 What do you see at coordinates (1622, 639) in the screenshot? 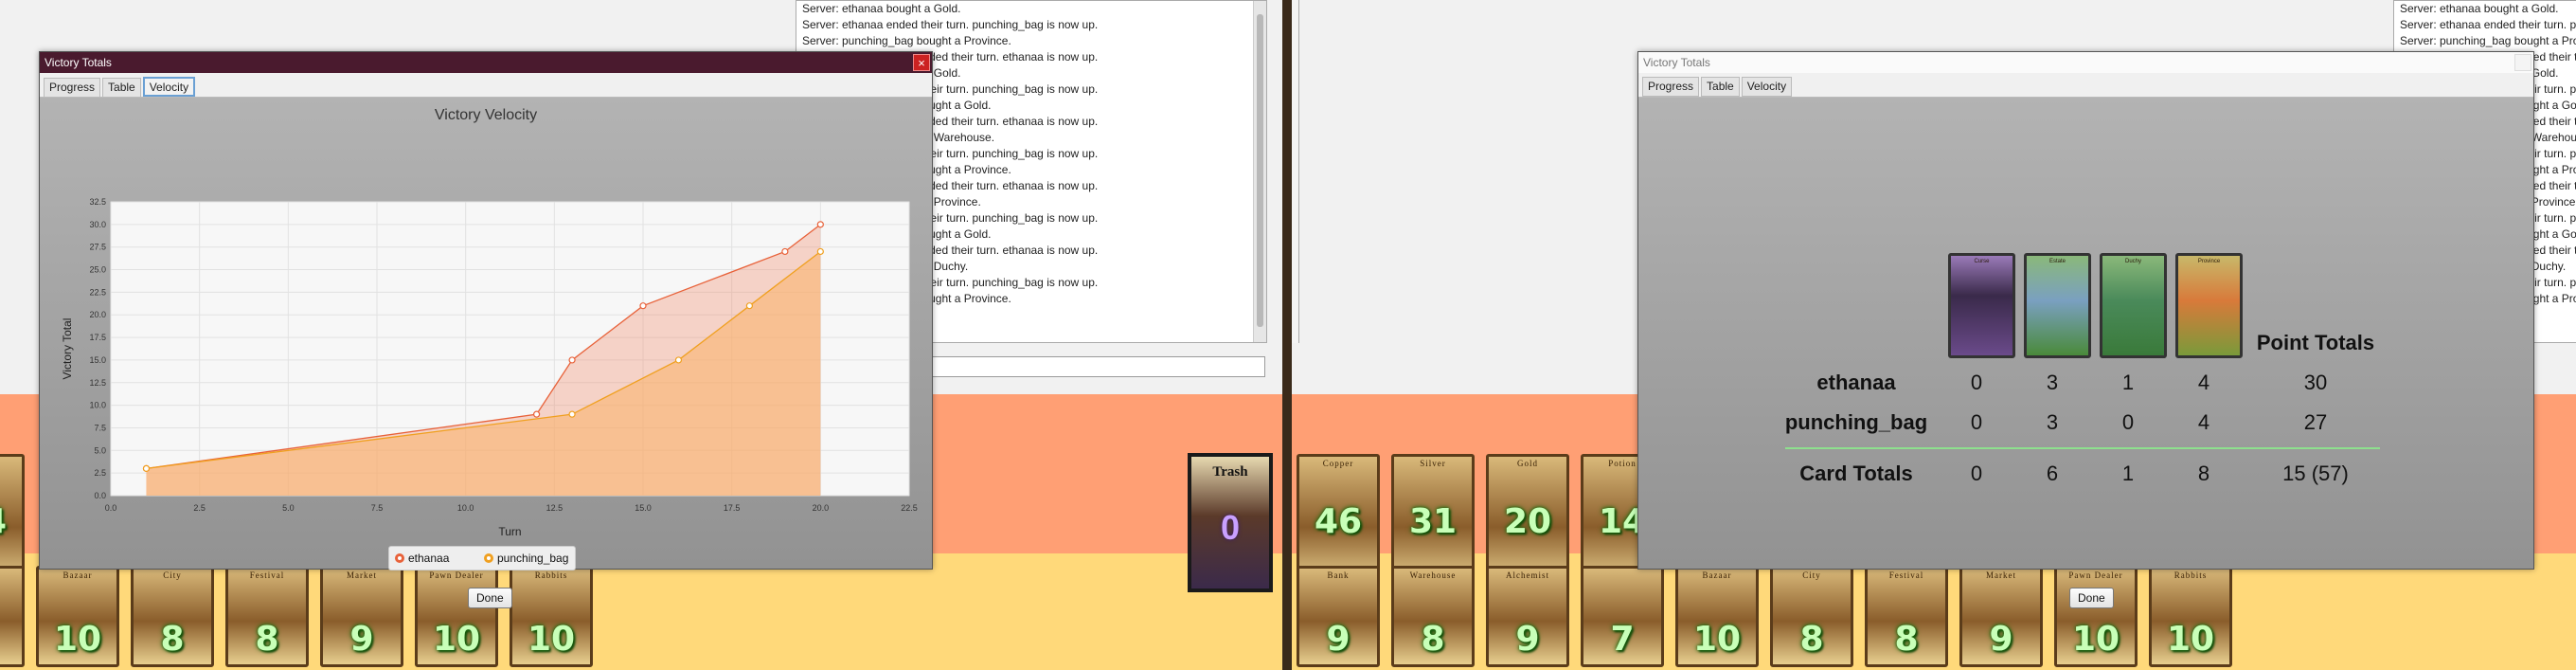
I see `card-count: 7` at bounding box center [1622, 639].